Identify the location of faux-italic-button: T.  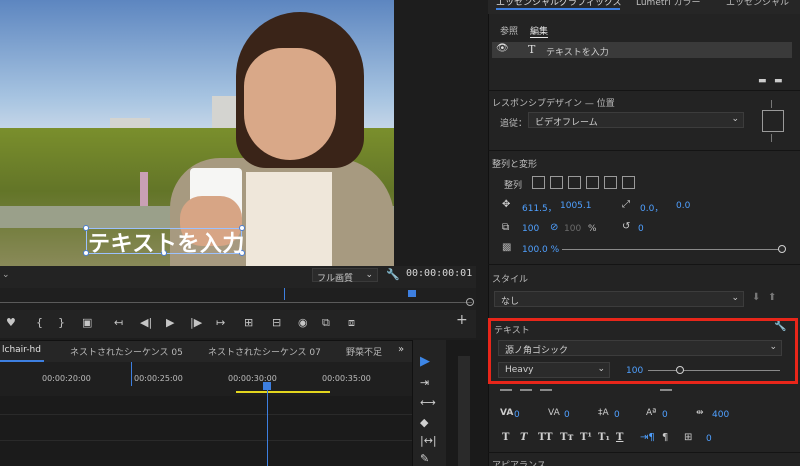
(523, 437).